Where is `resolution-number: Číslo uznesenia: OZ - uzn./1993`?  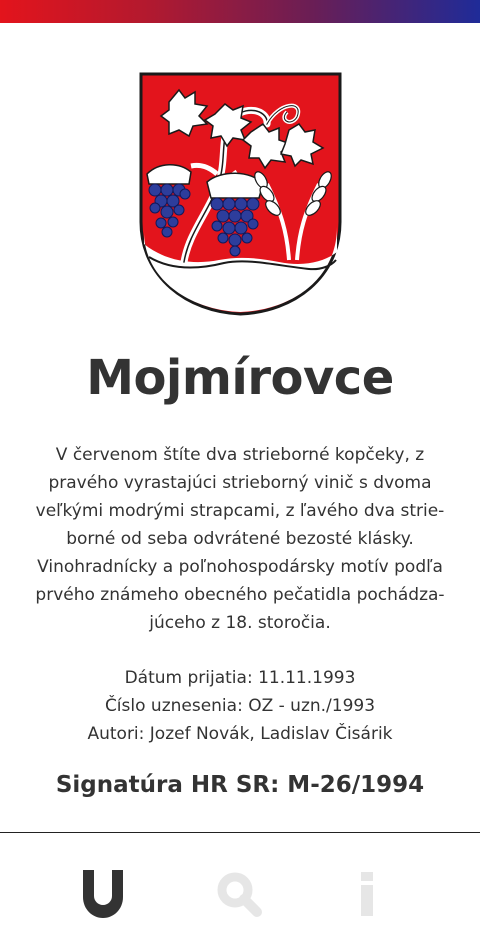
resolution-number: Číslo uznesenia: OZ - uzn./1993 is located at coordinates (240, 706).